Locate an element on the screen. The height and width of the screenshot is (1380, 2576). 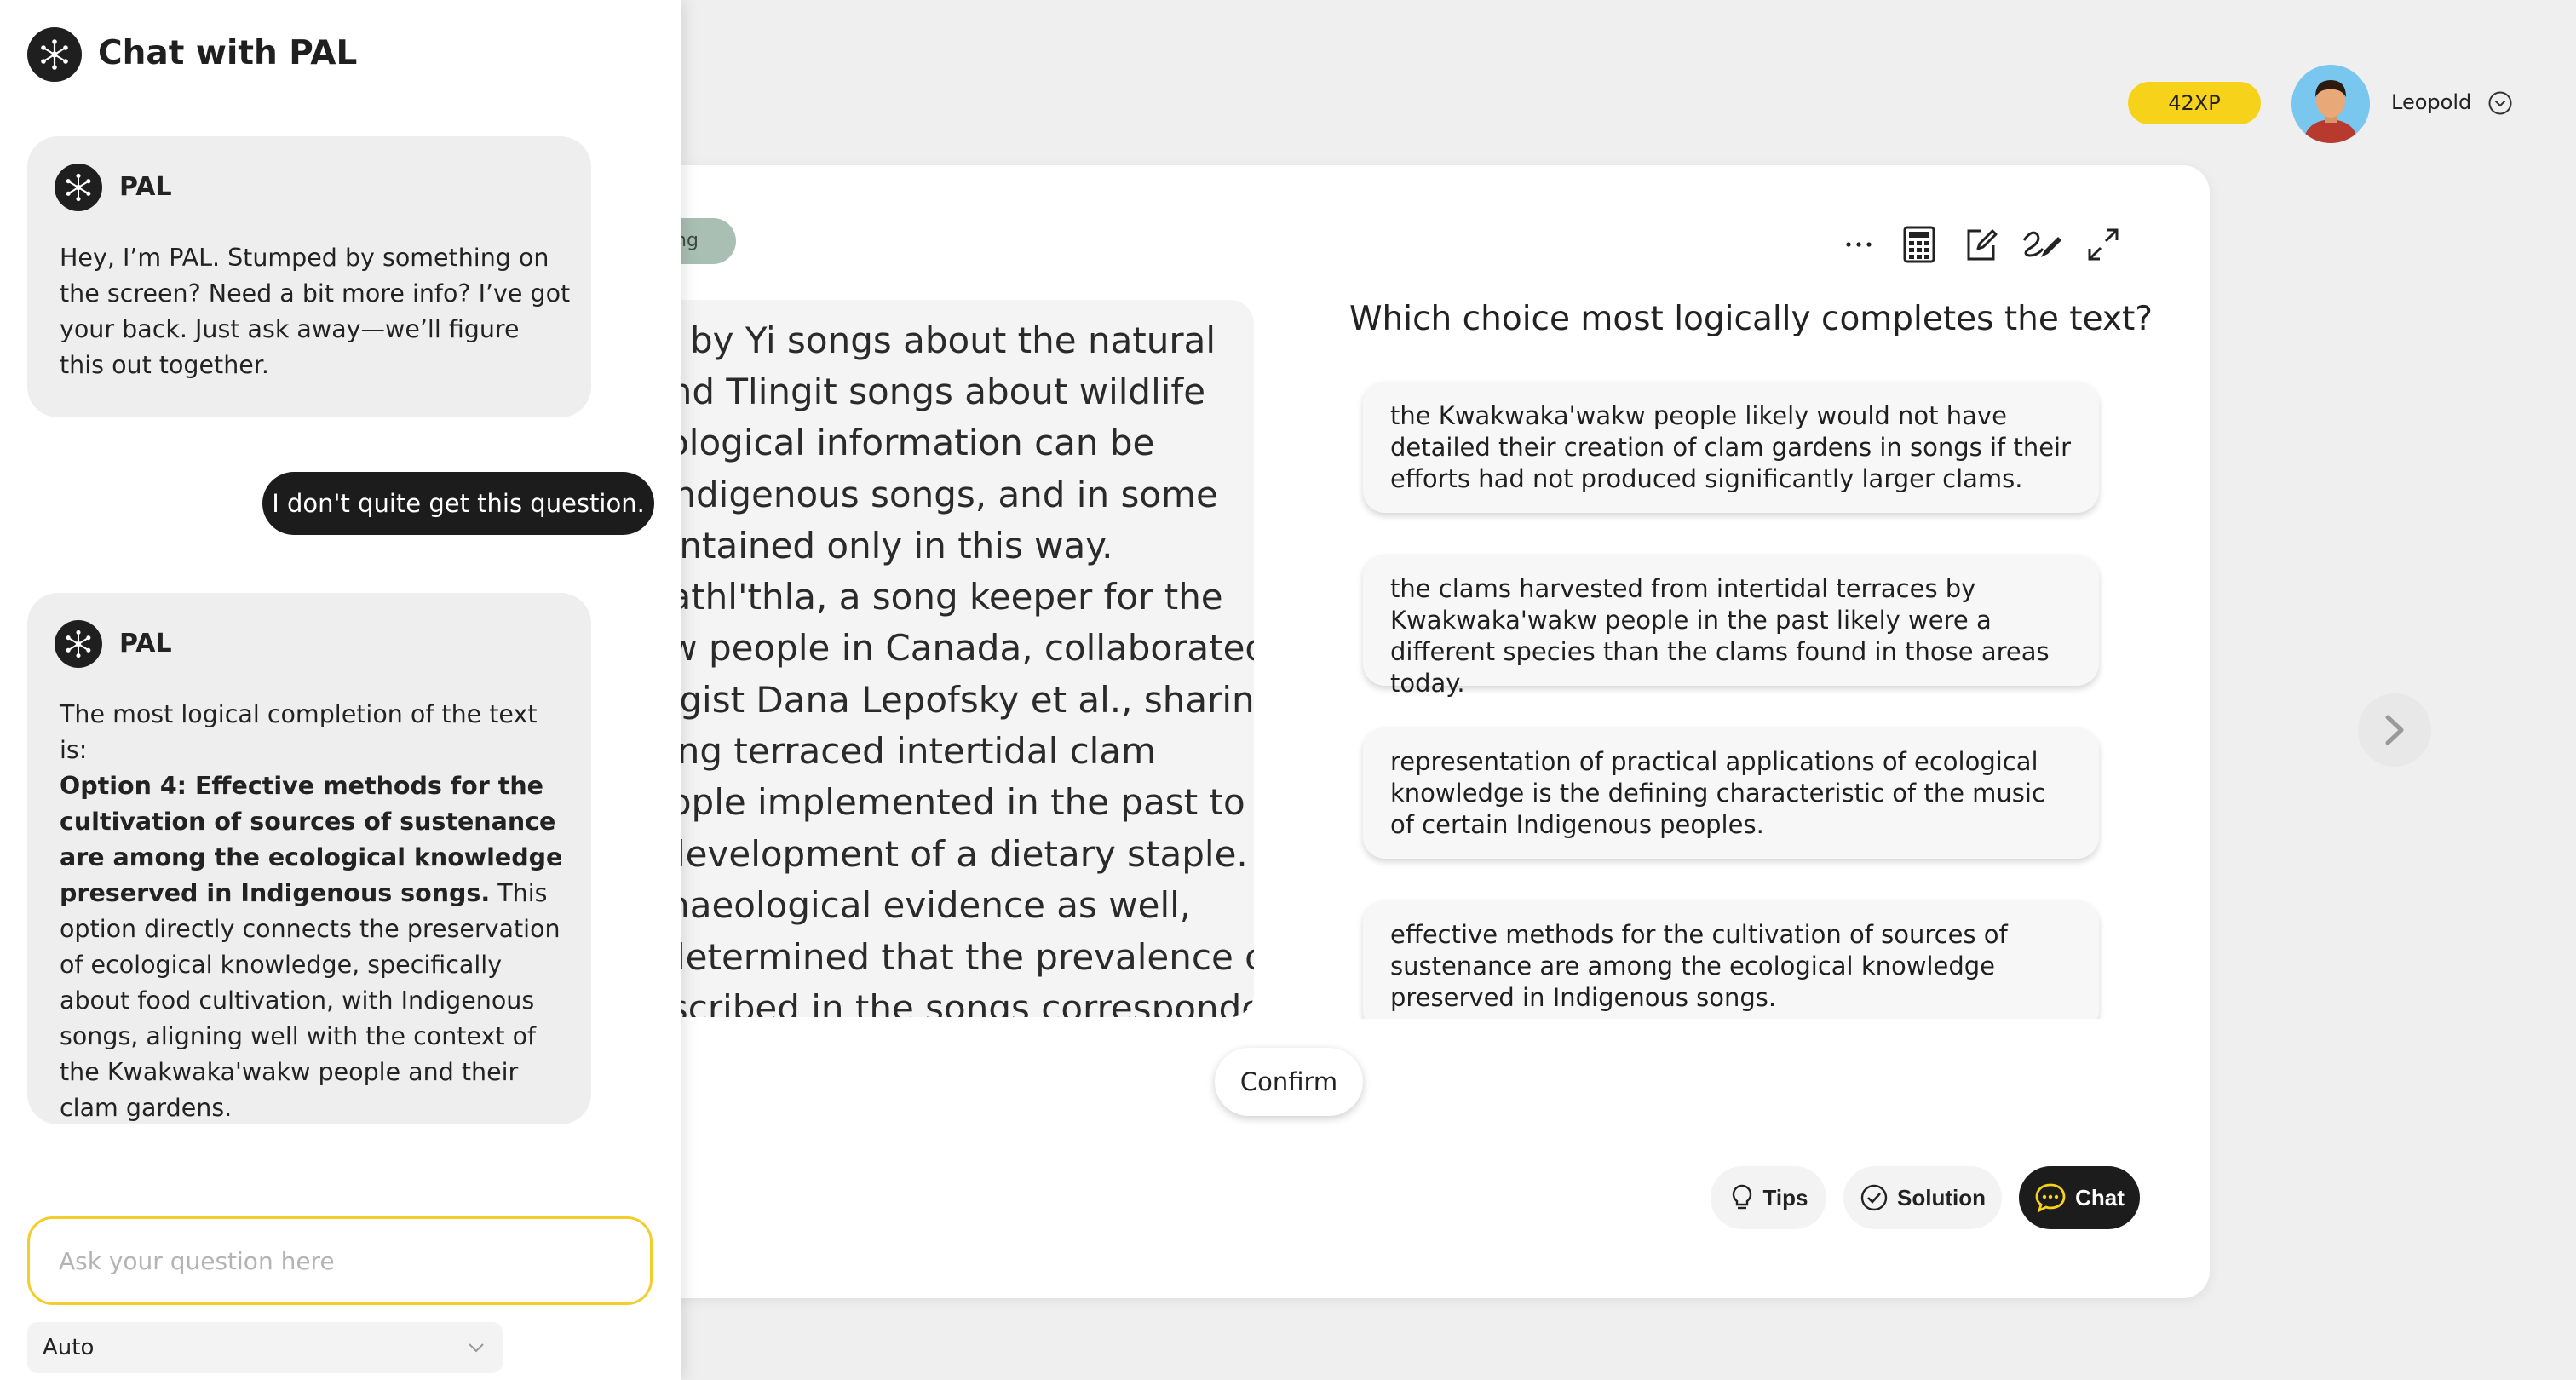
passage-line: determined that the prevalence of is located at coordinates (959, 957).